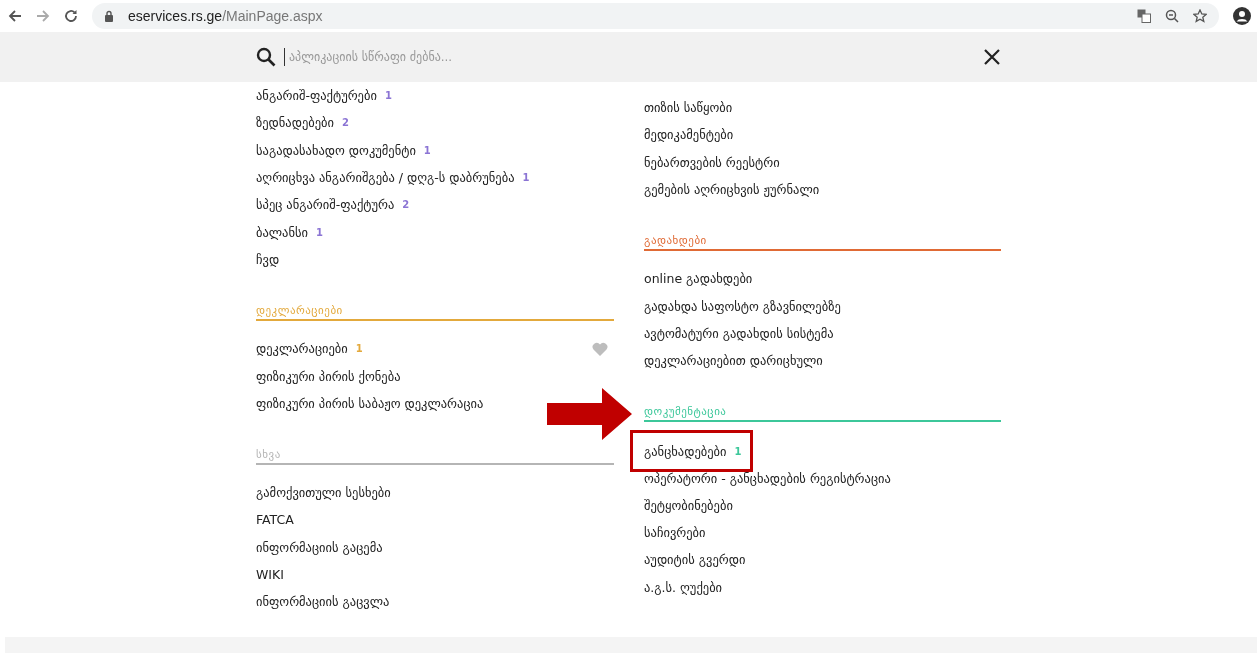 This screenshot has width=1257, height=653. What do you see at coordinates (109, 16) in the screenshot?
I see `lock-icon` at bounding box center [109, 16].